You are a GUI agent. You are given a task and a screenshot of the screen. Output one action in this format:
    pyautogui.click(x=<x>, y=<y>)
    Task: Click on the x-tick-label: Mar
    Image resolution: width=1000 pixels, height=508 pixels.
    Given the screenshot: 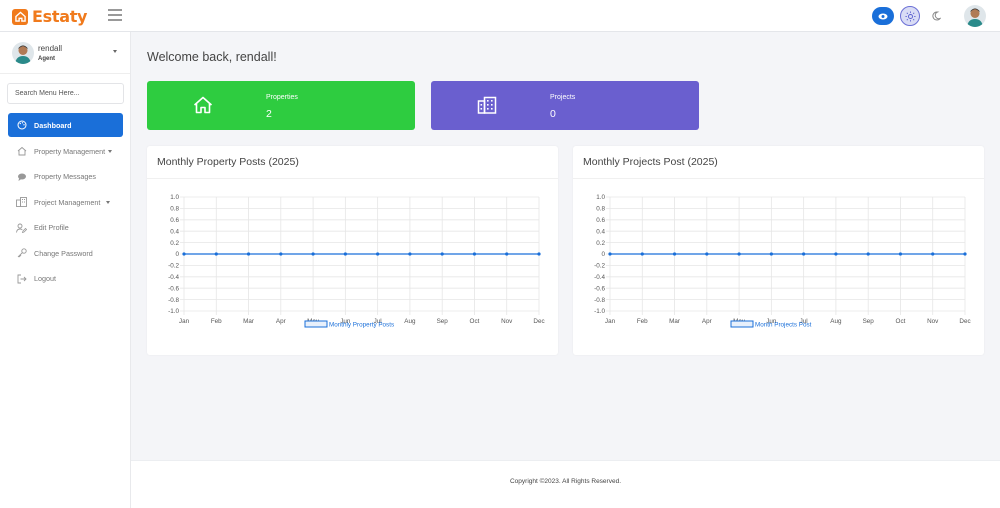 What is the action you would take?
    pyautogui.click(x=248, y=321)
    